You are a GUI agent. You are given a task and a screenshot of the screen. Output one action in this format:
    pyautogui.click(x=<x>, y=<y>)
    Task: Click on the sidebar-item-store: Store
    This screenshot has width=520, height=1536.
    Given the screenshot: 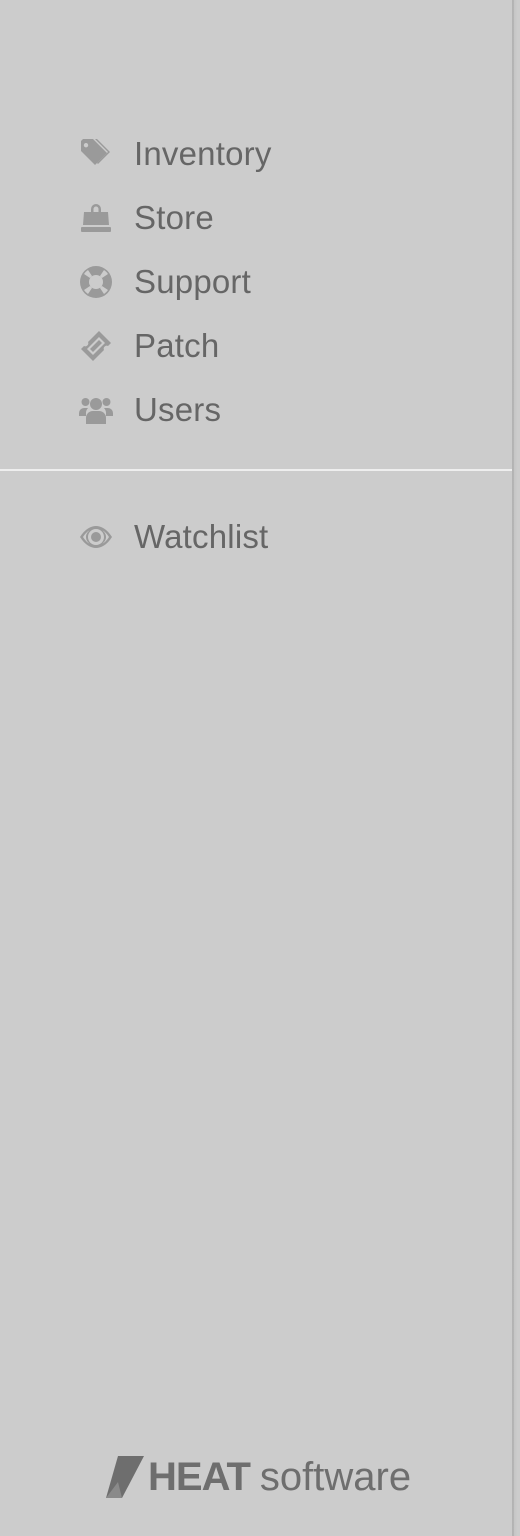 What is the action you would take?
    pyautogui.click(x=256, y=218)
    